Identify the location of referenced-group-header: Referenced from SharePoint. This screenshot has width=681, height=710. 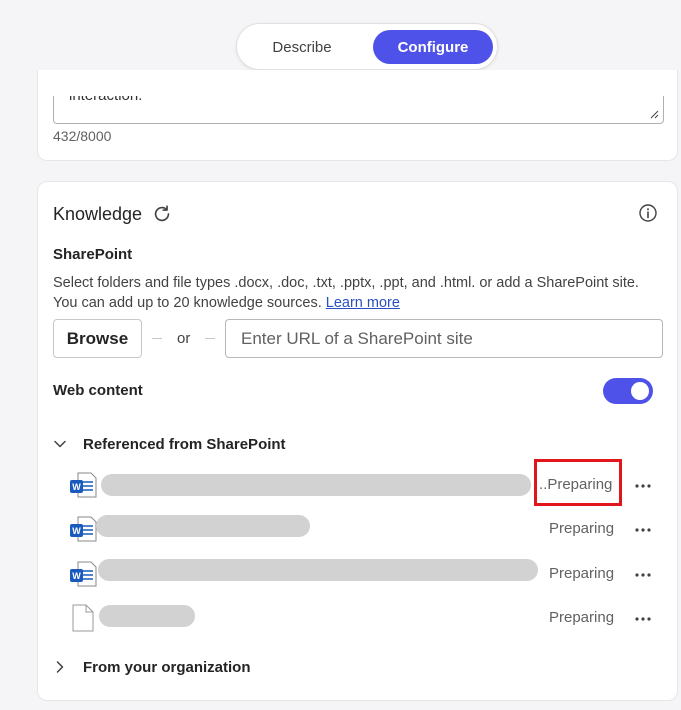
(169, 444).